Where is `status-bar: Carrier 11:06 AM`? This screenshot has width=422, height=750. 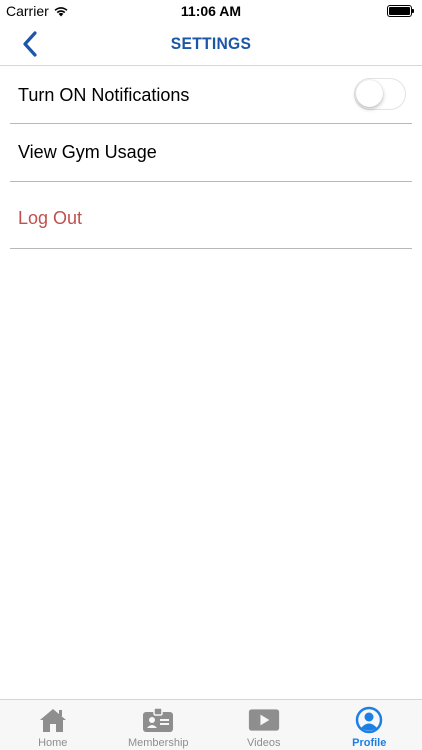 status-bar: Carrier 11:06 AM is located at coordinates (211, 11).